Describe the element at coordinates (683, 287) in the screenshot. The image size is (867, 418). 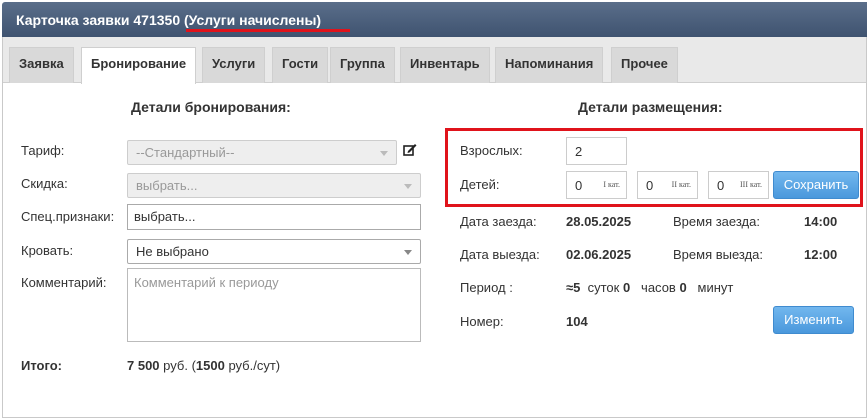
I see `period-minutes: 0` at that location.